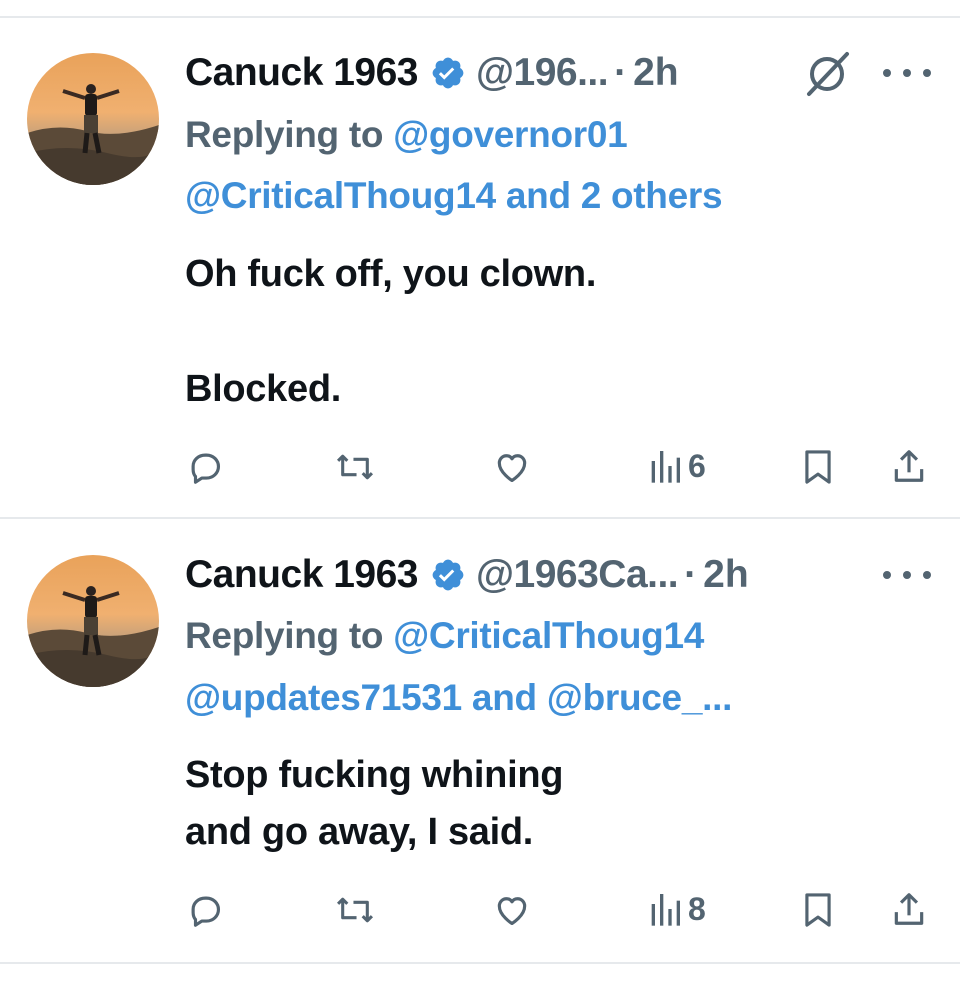 The height and width of the screenshot is (985, 960). Describe the element at coordinates (480, 17) in the screenshot. I see `top-divider` at that location.